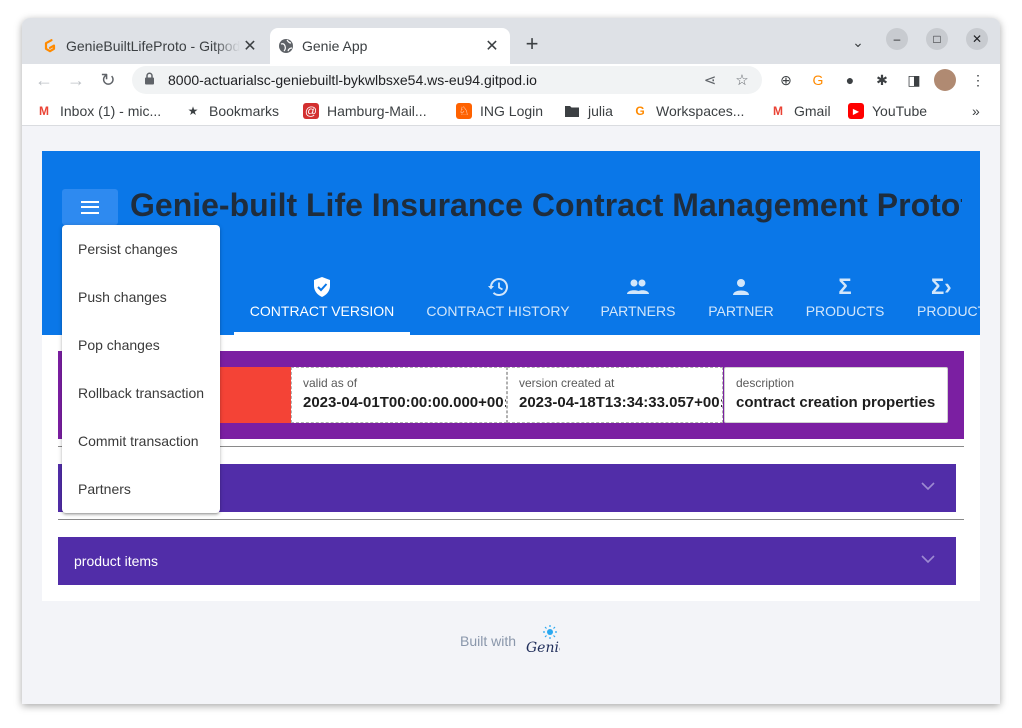  Describe the element at coordinates (914, 80) in the screenshot. I see `side-panel-icon: ◨` at that location.